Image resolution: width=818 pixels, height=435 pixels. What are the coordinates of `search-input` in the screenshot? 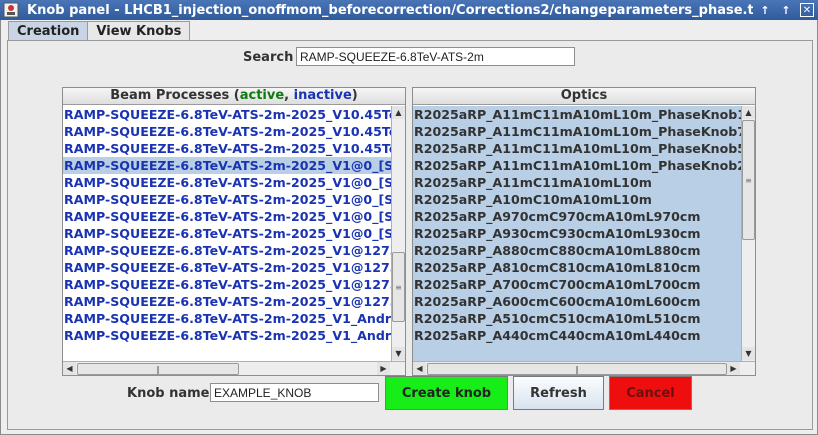 It's located at (435, 56).